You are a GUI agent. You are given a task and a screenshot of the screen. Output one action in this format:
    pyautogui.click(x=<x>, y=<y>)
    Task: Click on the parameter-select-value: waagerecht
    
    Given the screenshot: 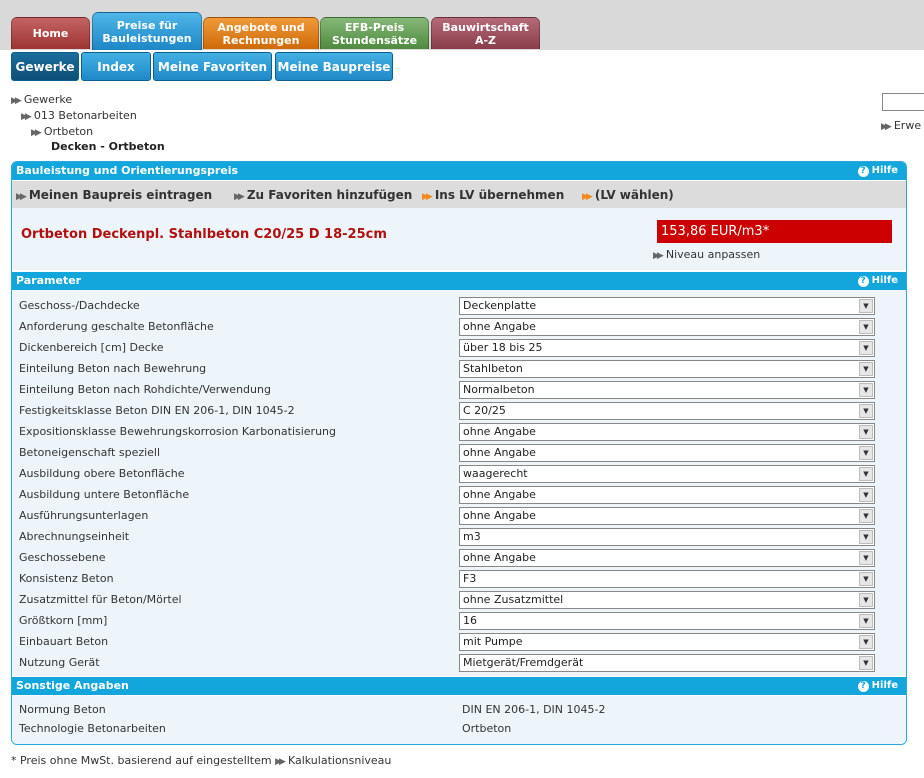 What is the action you would take?
    pyautogui.click(x=495, y=473)
    